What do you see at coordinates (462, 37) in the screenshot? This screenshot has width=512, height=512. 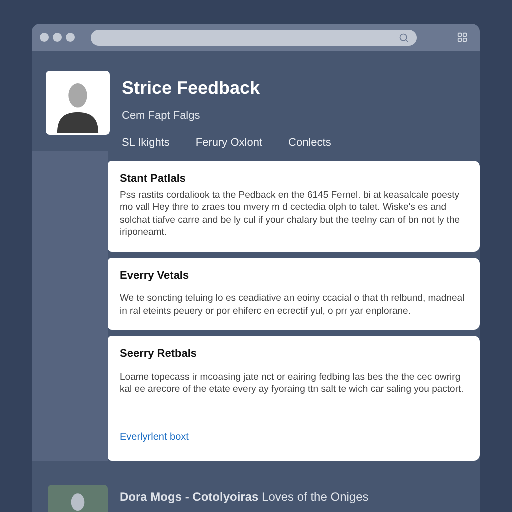 I see `grid-icon` at bounding box center [462, 37].